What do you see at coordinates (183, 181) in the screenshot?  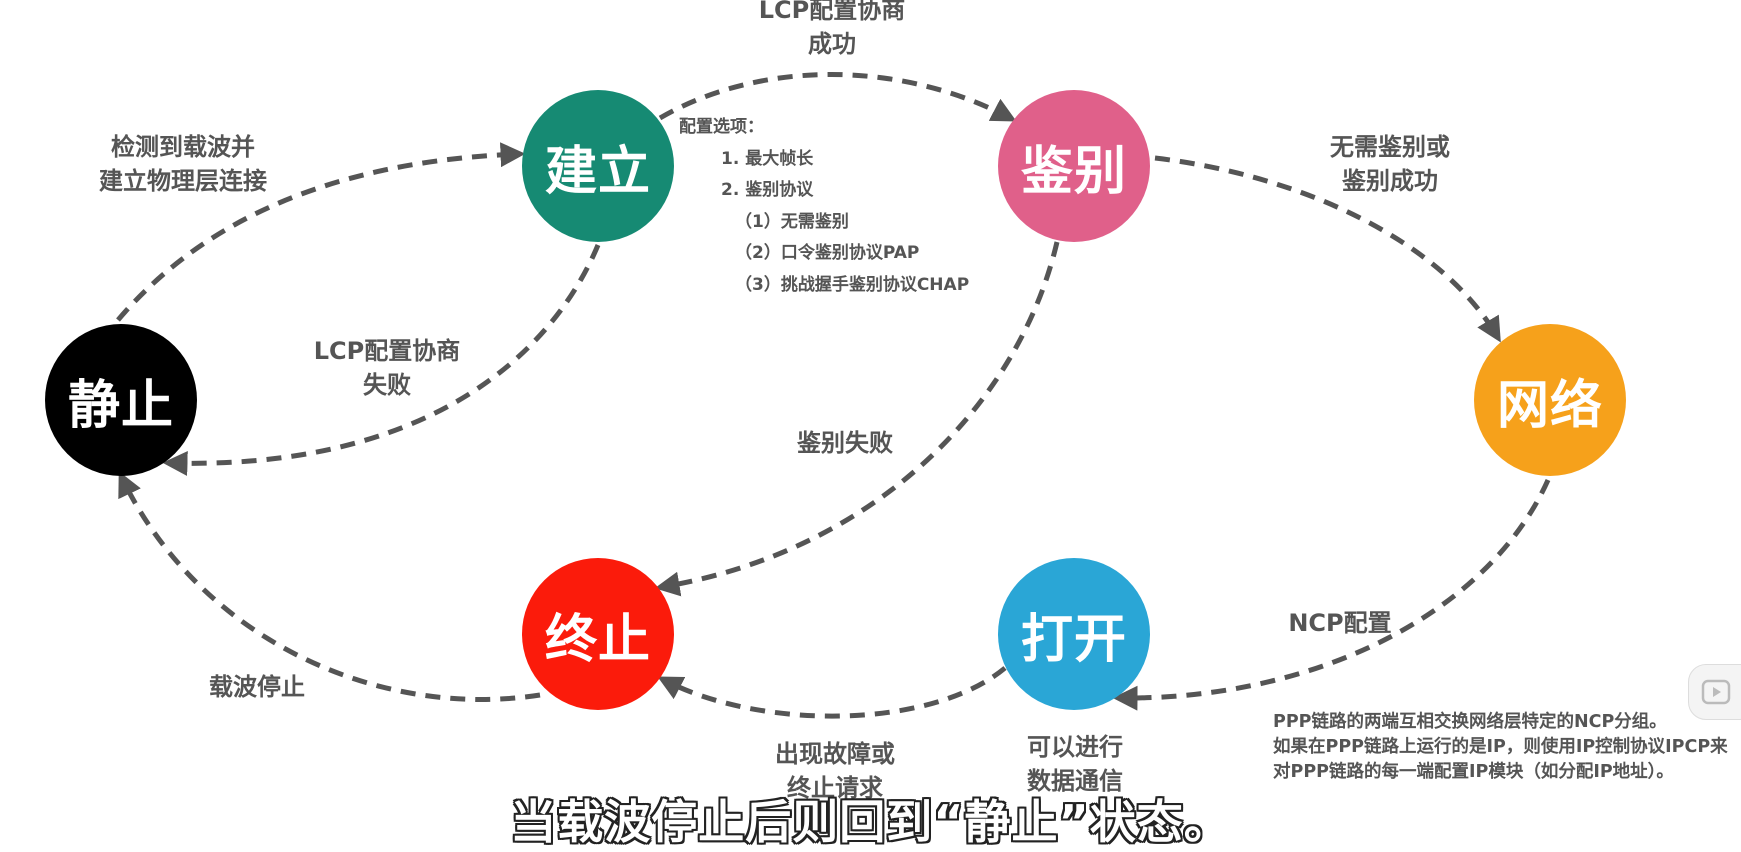 I see `label-line: 建立物理层连接` at bounding box center [183, 181].